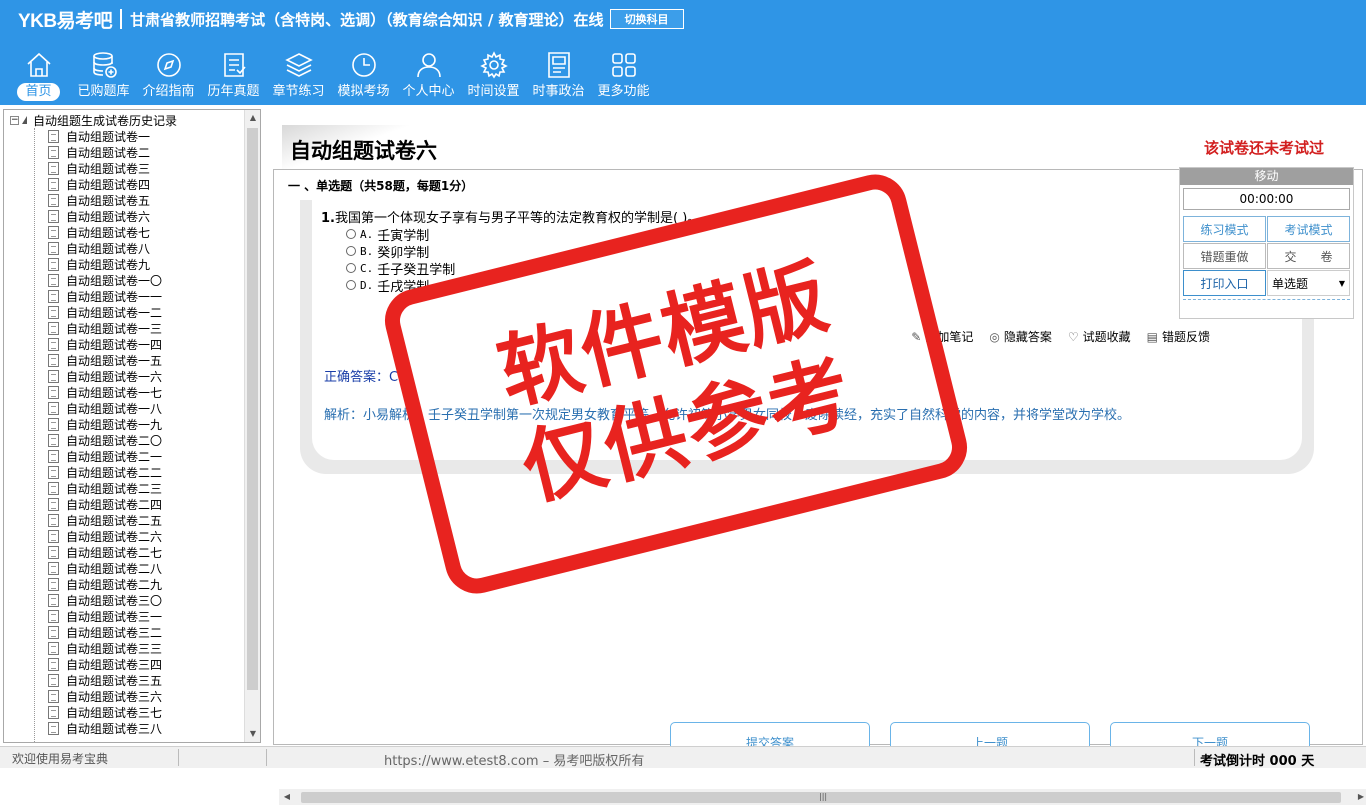  Describe the element at coordinates (124, 456) in the screenshot. I see `tree-item: 自动组题试卷二一` at that location.